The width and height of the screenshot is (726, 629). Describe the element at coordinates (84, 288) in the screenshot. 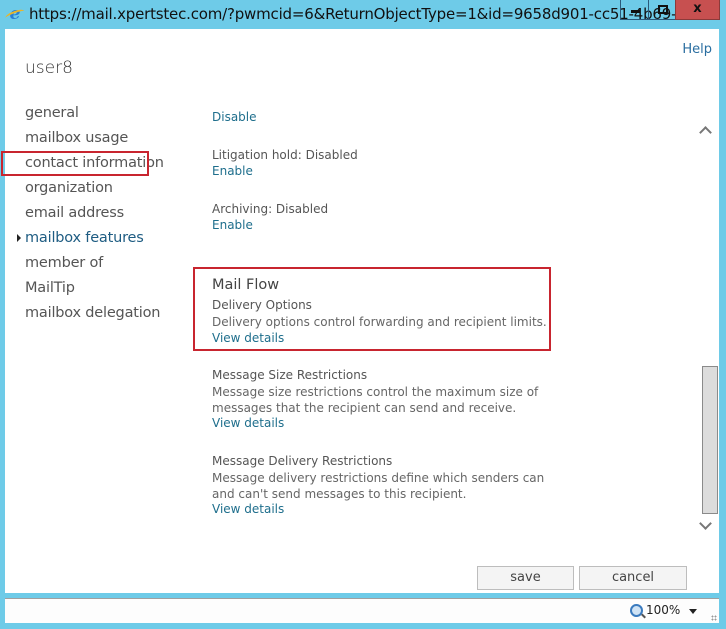

I see `sidebar-item-mailtip: MailTip` at that location.